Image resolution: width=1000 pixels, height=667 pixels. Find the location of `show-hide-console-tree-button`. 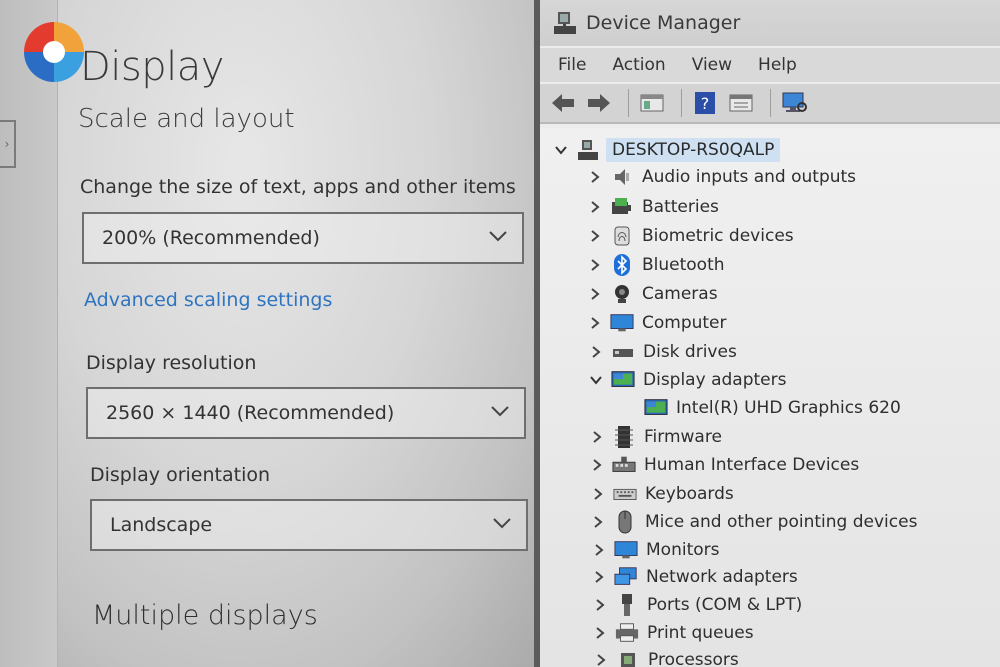

show-hide-console-tree-button is located at coordinates (652, 103).